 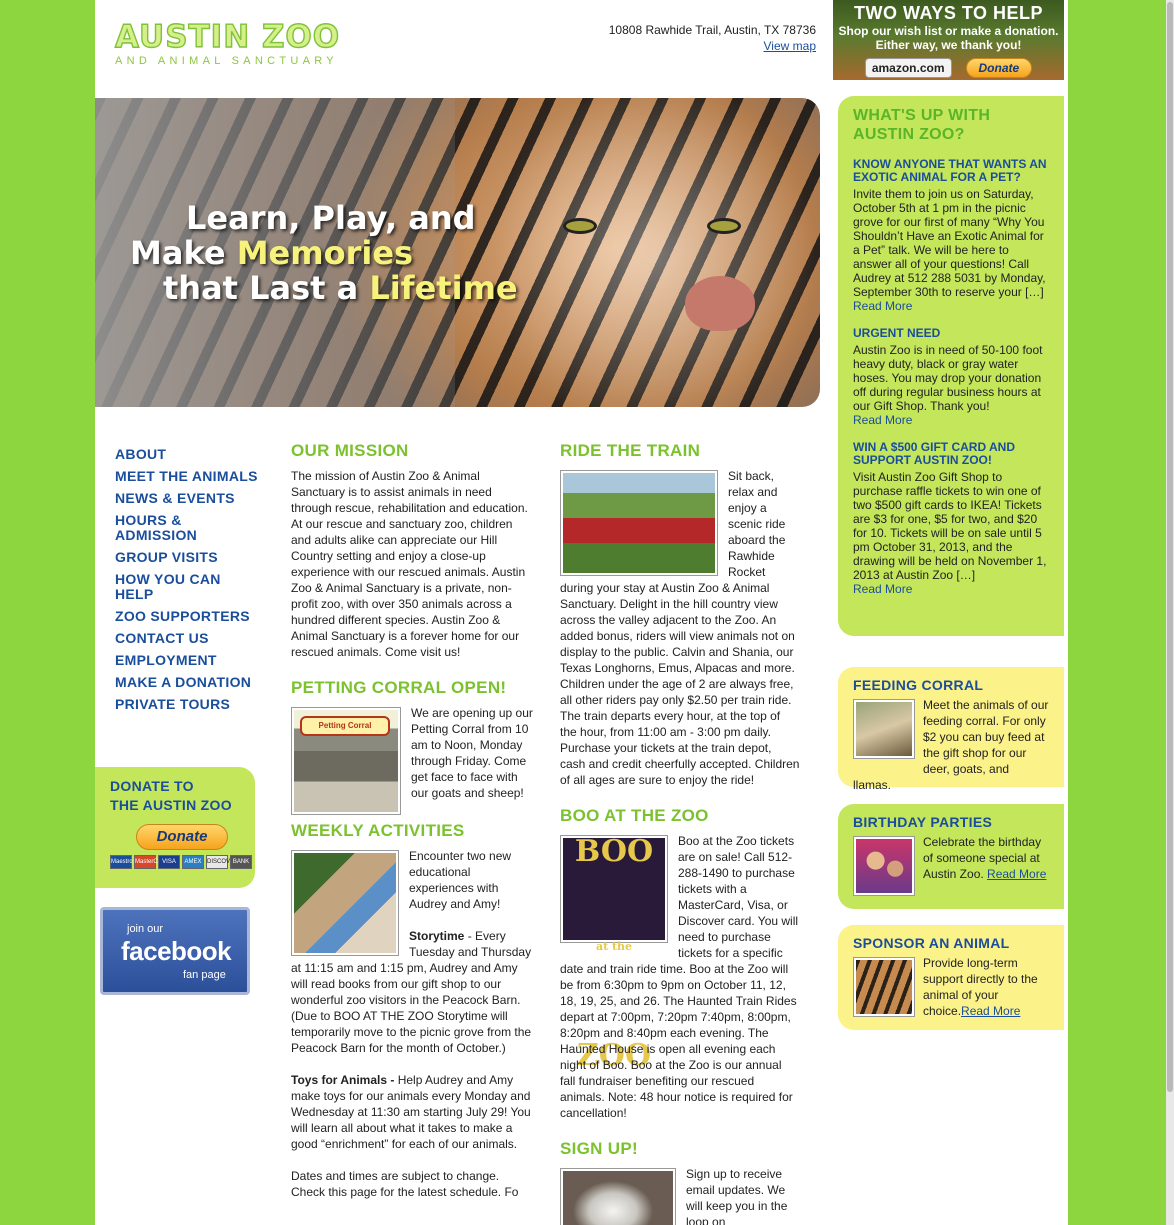 What do you see at coordinates (908, 68) in the screenshot?
I see `amazon-wishlist-button: amazon.com` at bounding box center [908, 68].